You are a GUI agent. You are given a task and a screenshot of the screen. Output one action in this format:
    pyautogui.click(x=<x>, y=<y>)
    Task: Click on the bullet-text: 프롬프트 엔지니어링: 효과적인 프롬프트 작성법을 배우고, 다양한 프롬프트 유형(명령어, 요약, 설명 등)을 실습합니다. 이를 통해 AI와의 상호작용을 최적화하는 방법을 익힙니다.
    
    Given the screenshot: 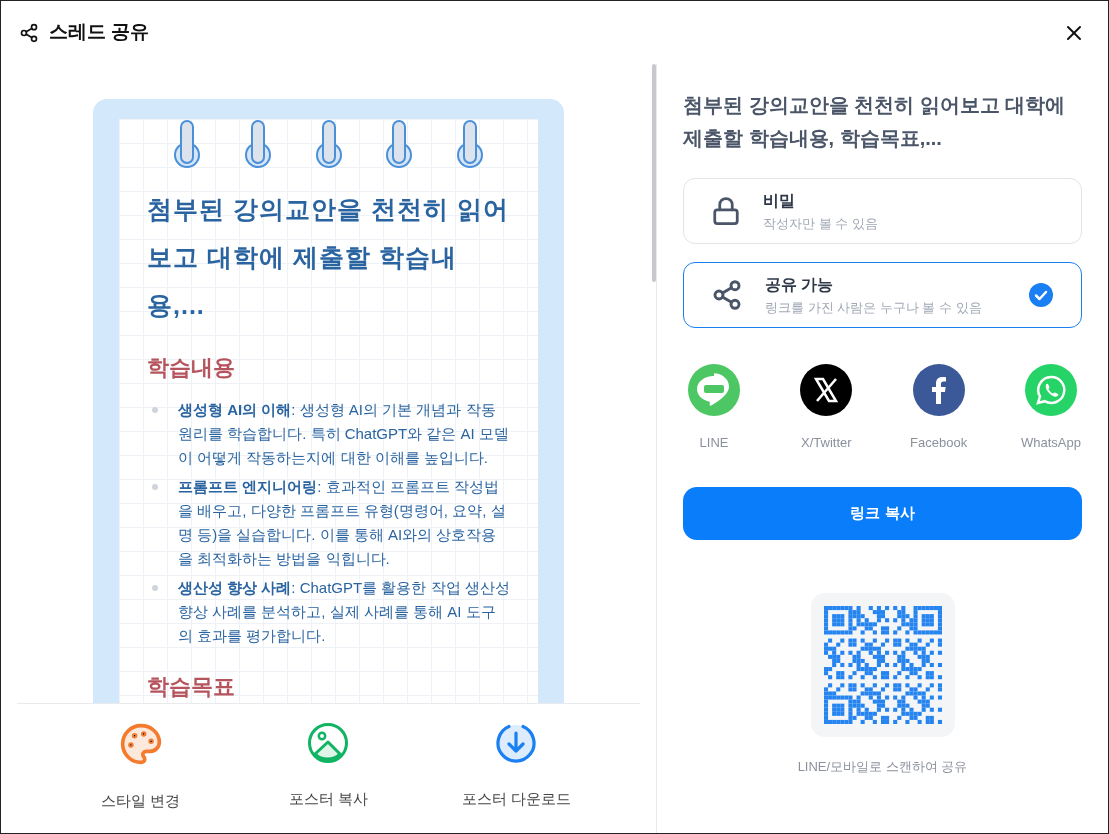 What is the action you would take?
    pyautogui.click(x=342, y=523)
    